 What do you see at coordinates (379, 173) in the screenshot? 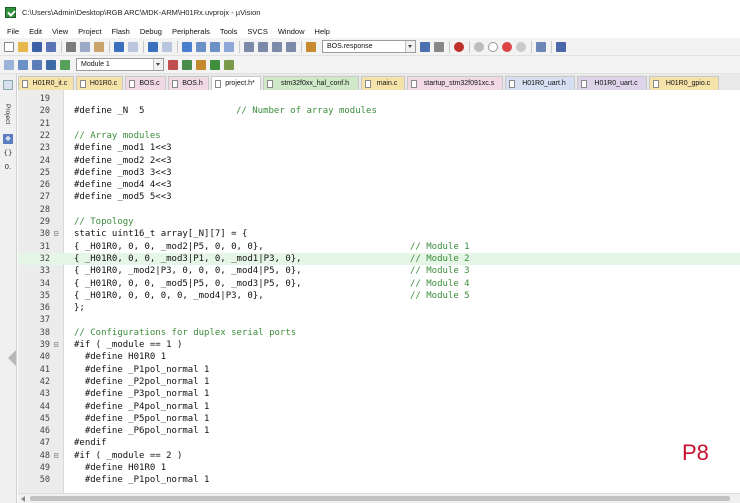
I see `code-line: 25 #define _mod3 3<<3` at bounding box center [379, 173].